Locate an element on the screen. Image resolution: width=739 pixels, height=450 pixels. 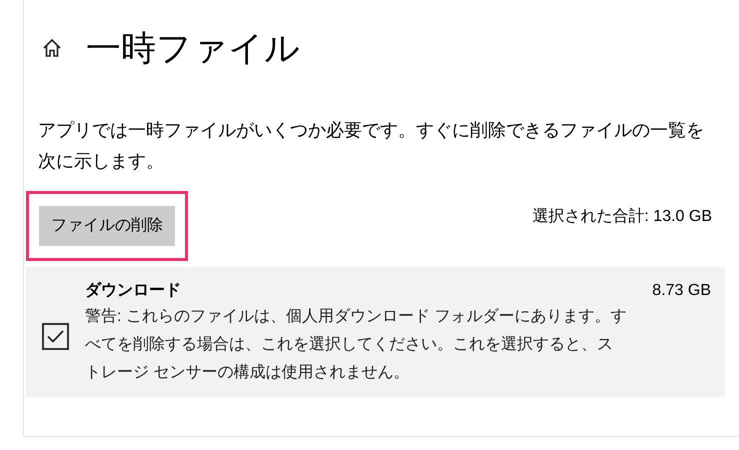
selected-total: 選択された合計: 13.0 GB is located at coordinates (622, 216).